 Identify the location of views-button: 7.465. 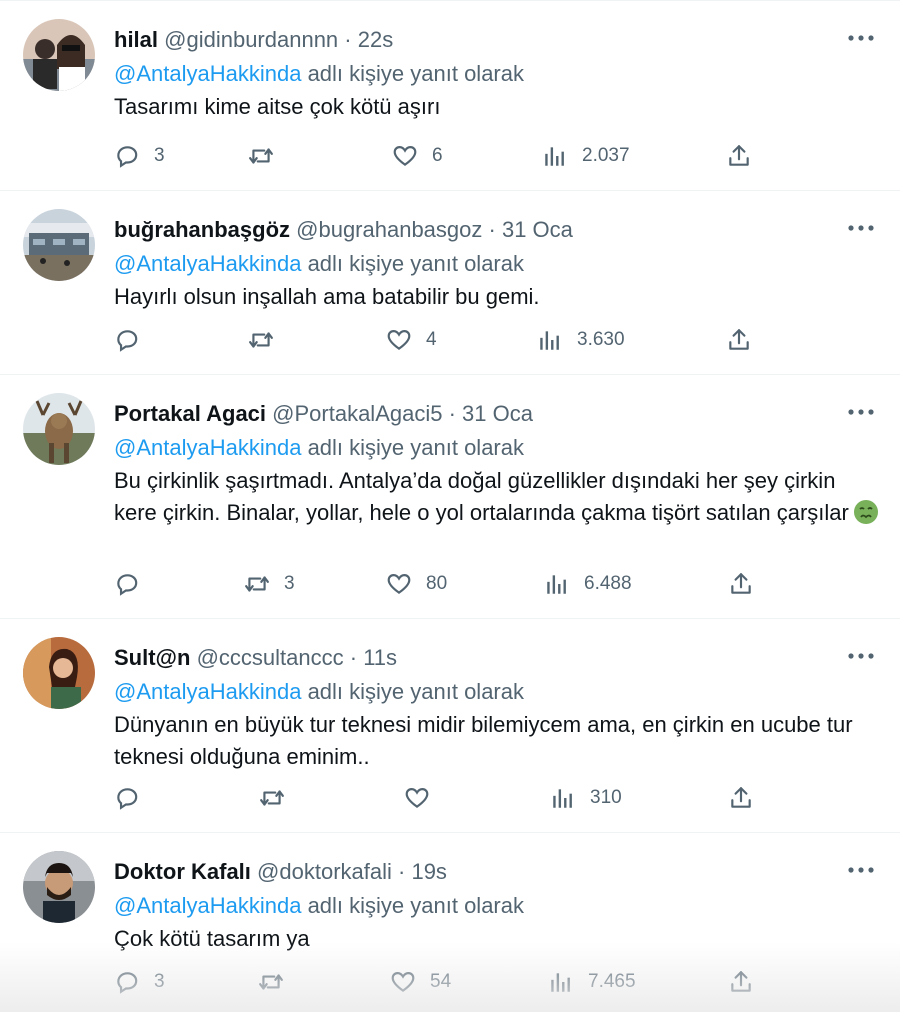
(592, 982).